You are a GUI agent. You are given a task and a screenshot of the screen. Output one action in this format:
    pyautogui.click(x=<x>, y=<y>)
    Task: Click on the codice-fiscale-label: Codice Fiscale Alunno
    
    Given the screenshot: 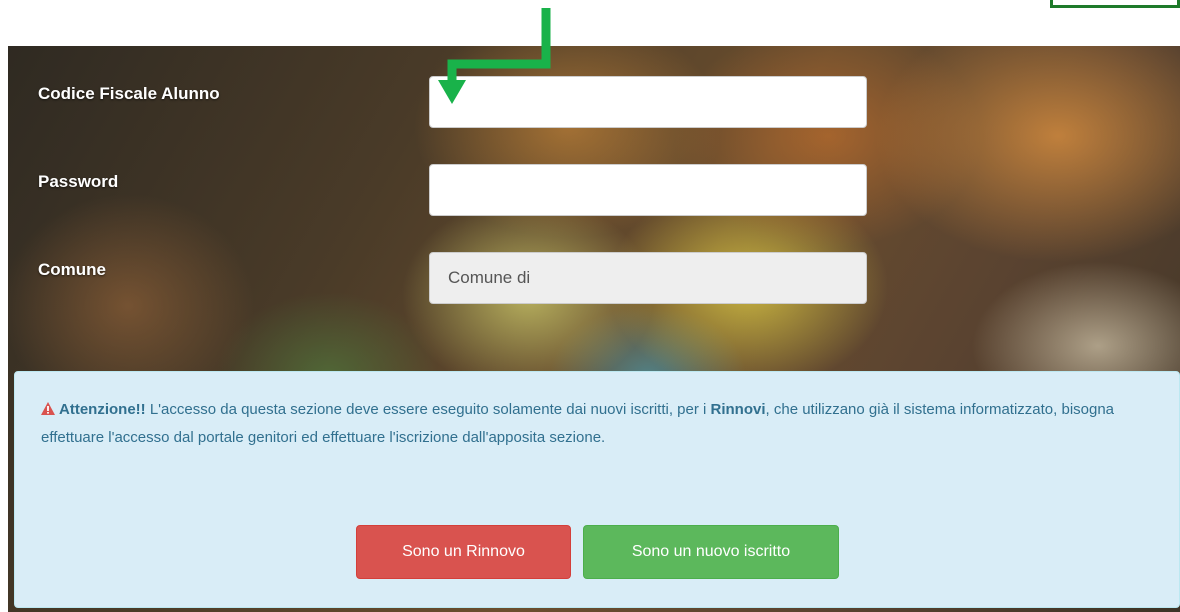 What is the action you would take?
    pyautogui.click(x=129, y=93)
    